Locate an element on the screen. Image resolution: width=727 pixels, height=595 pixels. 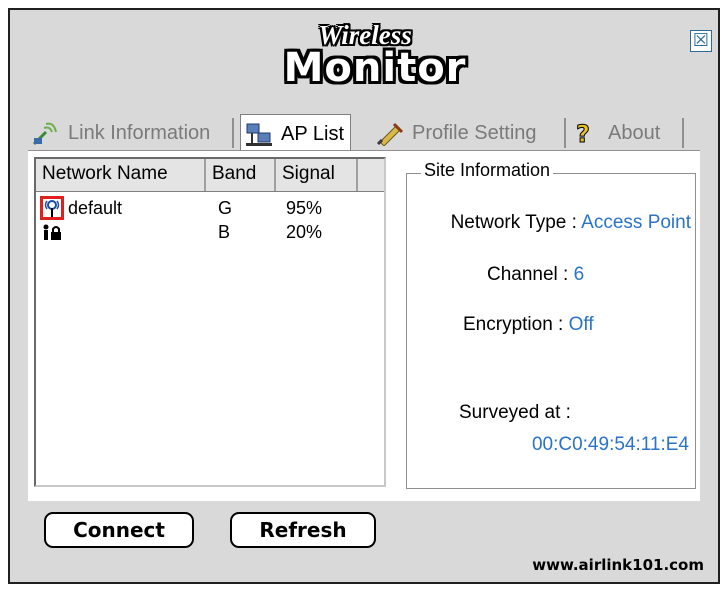
network-name-cell: default is located at coordinates (121, 208).